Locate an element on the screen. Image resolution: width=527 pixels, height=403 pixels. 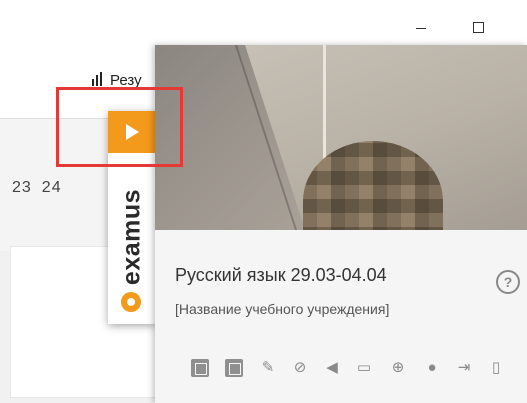
exam-toolbar: ✎ ⊘ ◀ ▭ ⊕ ● ⇥ ▯ is located at coordinates (359, 370).